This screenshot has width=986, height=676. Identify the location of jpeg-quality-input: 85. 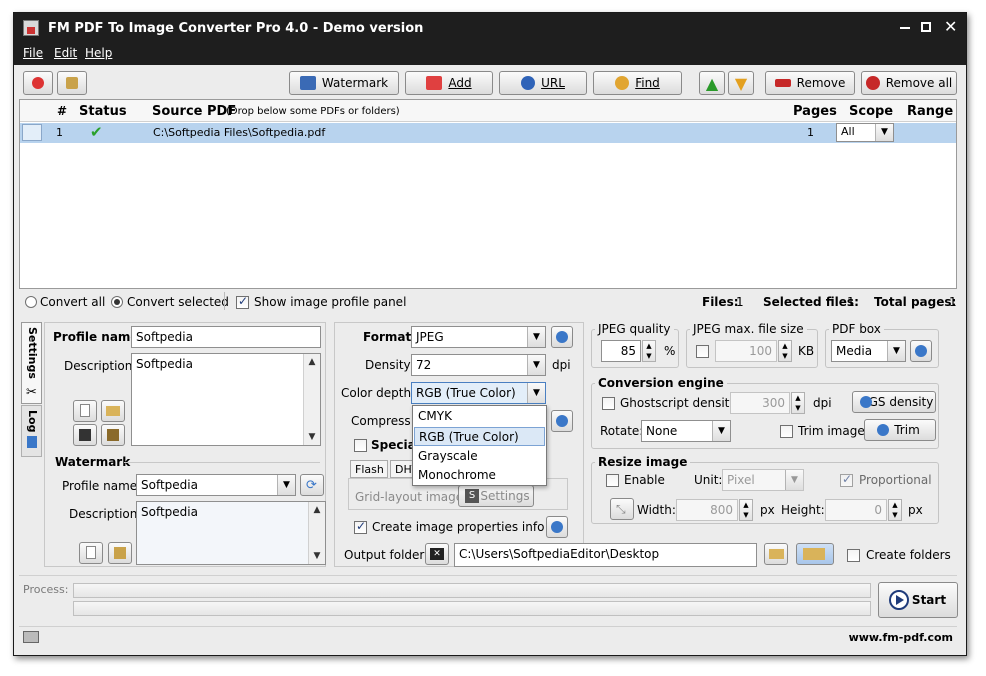
(621, 351).